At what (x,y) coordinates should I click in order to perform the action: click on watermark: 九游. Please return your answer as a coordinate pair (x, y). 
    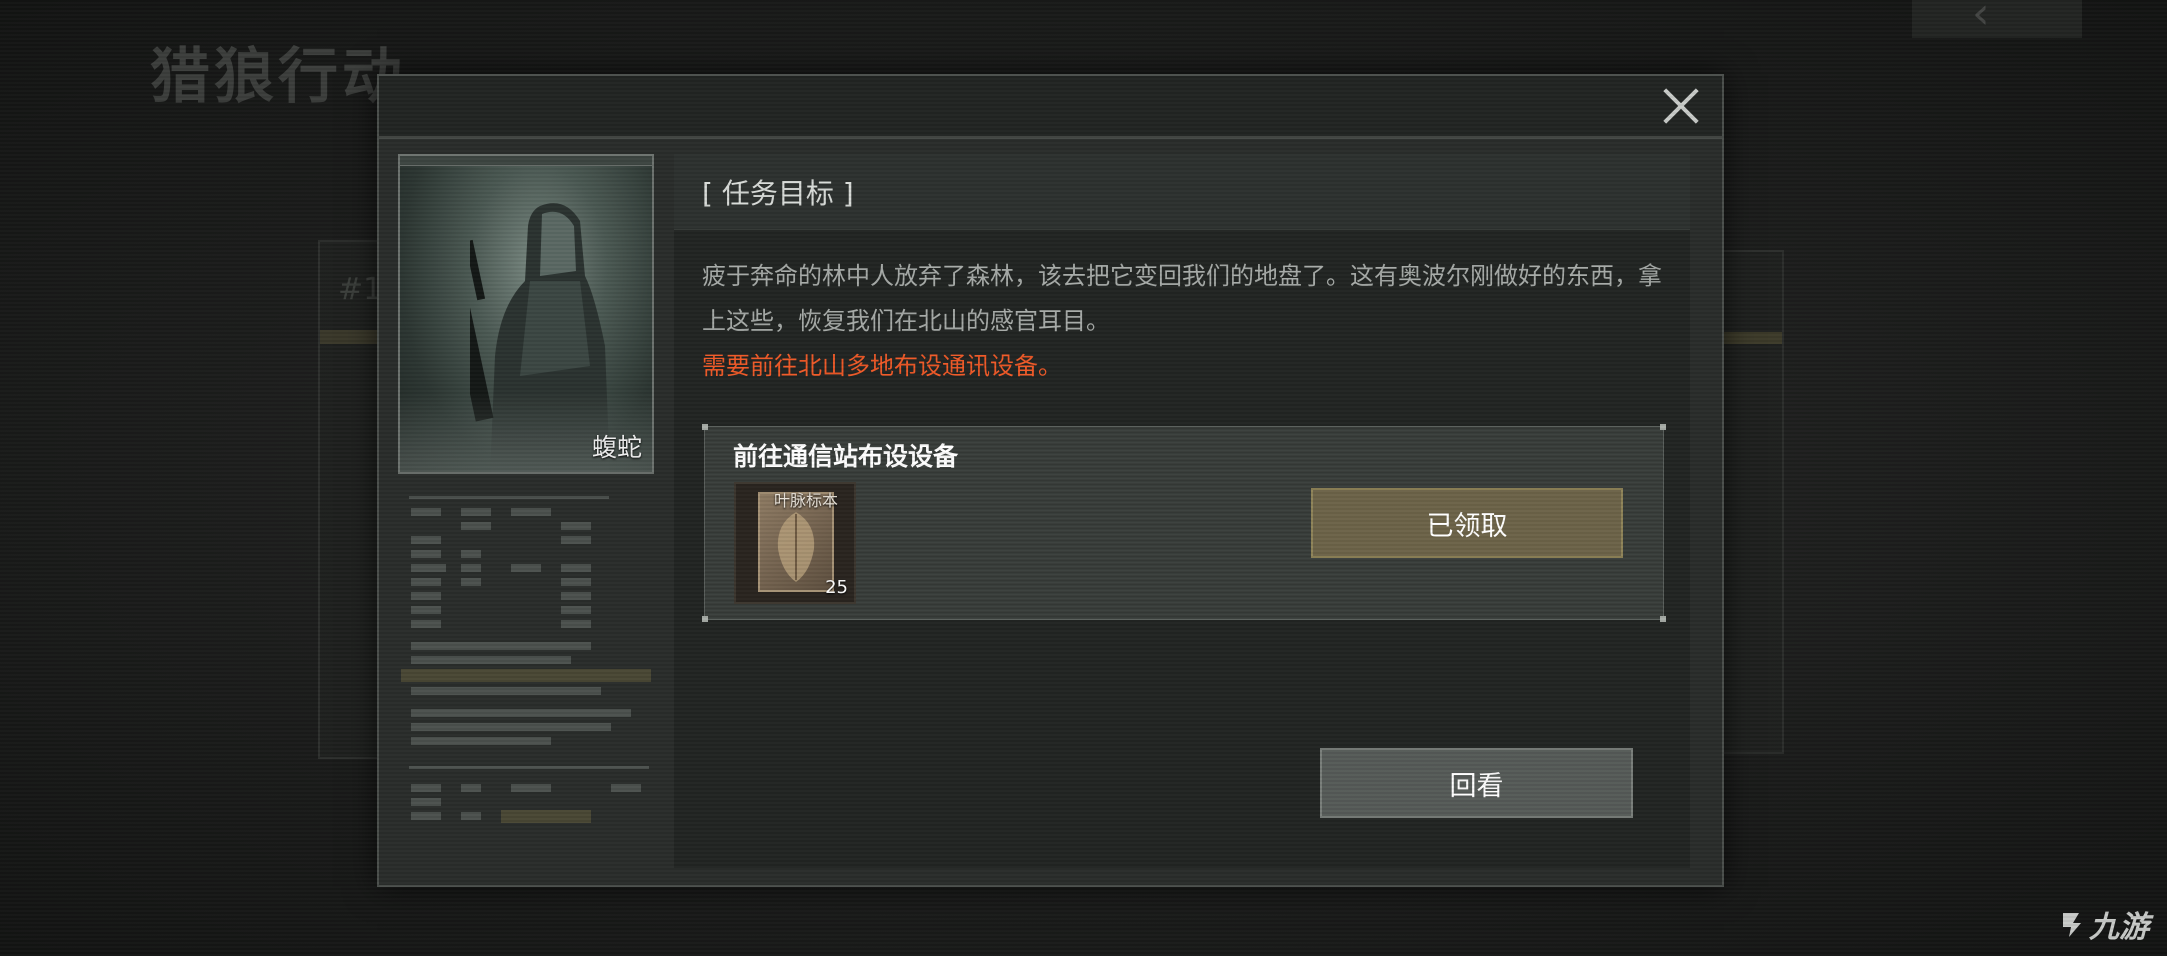
    Looking at the image, I should click on (2104, 924).